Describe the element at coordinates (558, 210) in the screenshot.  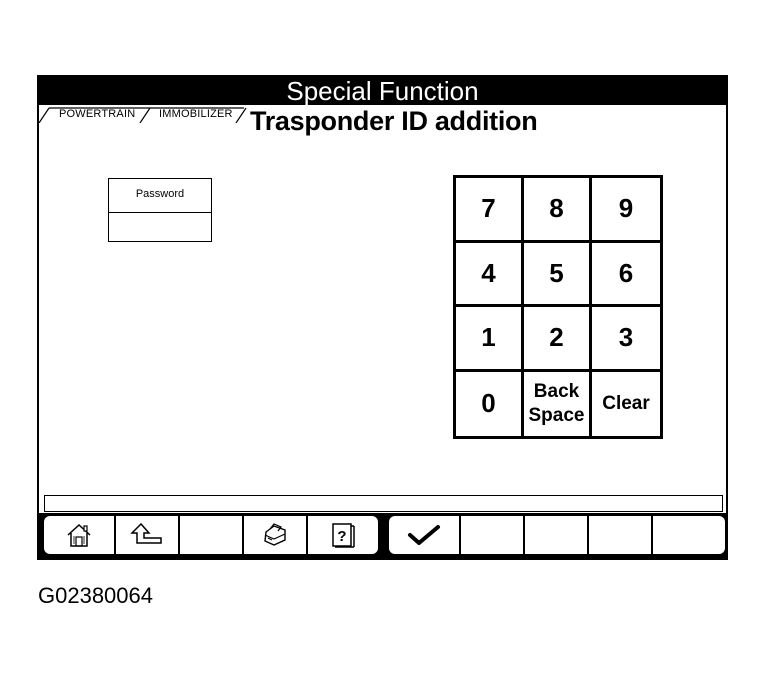
I see `key-8: 8` at that location.